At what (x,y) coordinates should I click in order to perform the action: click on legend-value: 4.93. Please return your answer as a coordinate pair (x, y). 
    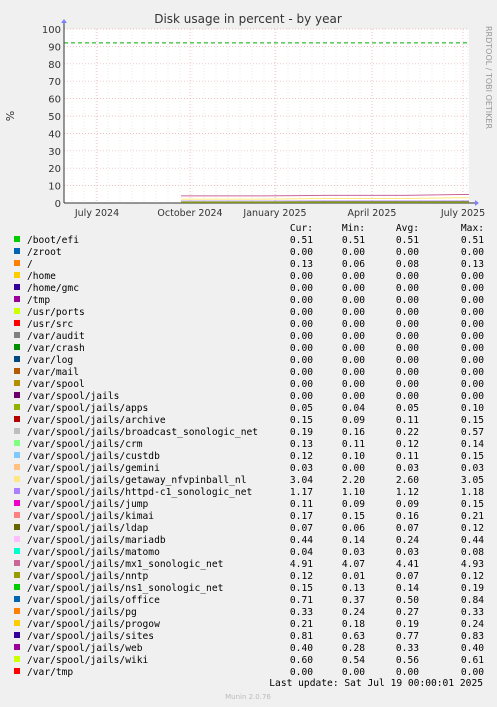
    Looking at the image, I should click on (472, 564).